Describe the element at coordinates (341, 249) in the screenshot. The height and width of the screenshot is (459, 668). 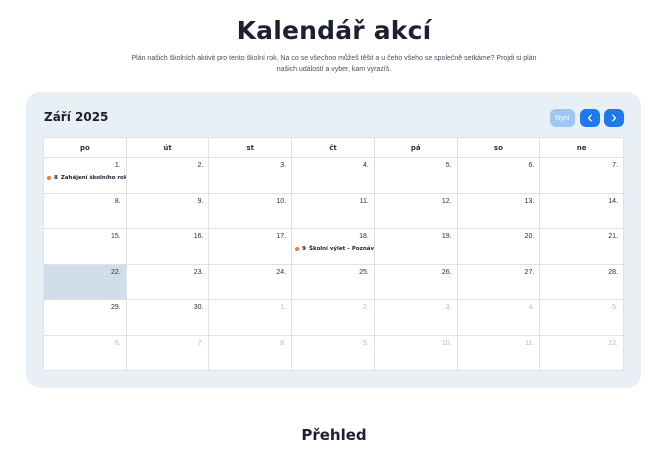
I see `event-title: Školní výlet – Poznáváme` at that location.